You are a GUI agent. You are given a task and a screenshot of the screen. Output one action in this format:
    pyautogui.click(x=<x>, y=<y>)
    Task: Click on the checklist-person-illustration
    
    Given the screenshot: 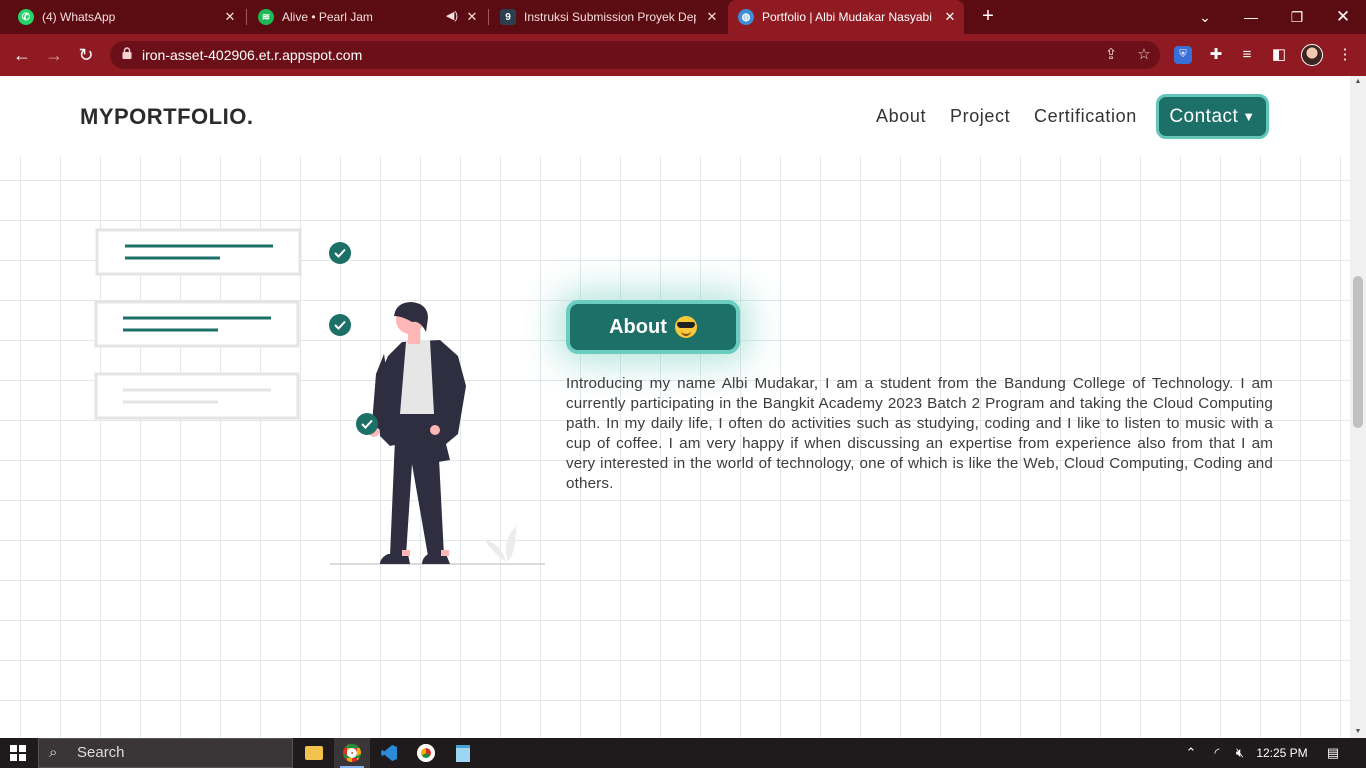 What is the action you would take?
    pyautogui.click(x=319, y=396)
    